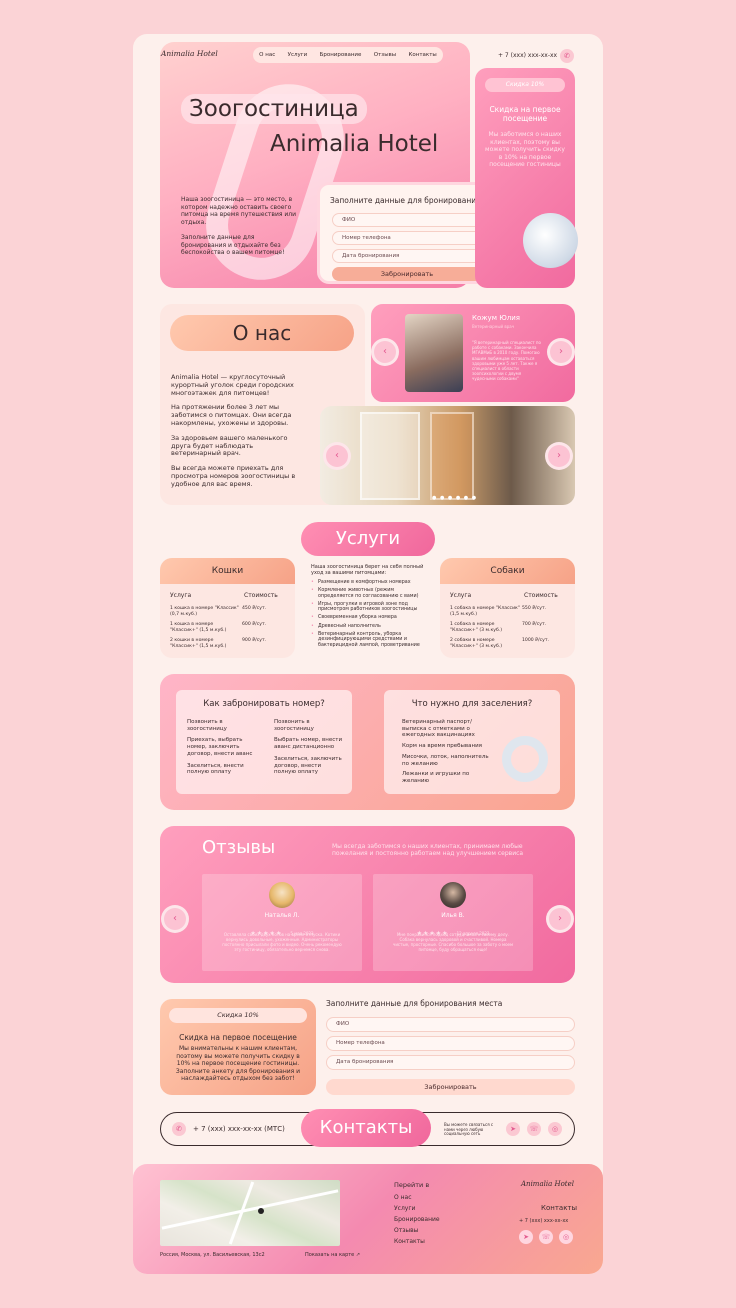 Image resolution: width=736 pixels, height=1308 pixels. I want to click on about-title: О нас, so click(262, 333).